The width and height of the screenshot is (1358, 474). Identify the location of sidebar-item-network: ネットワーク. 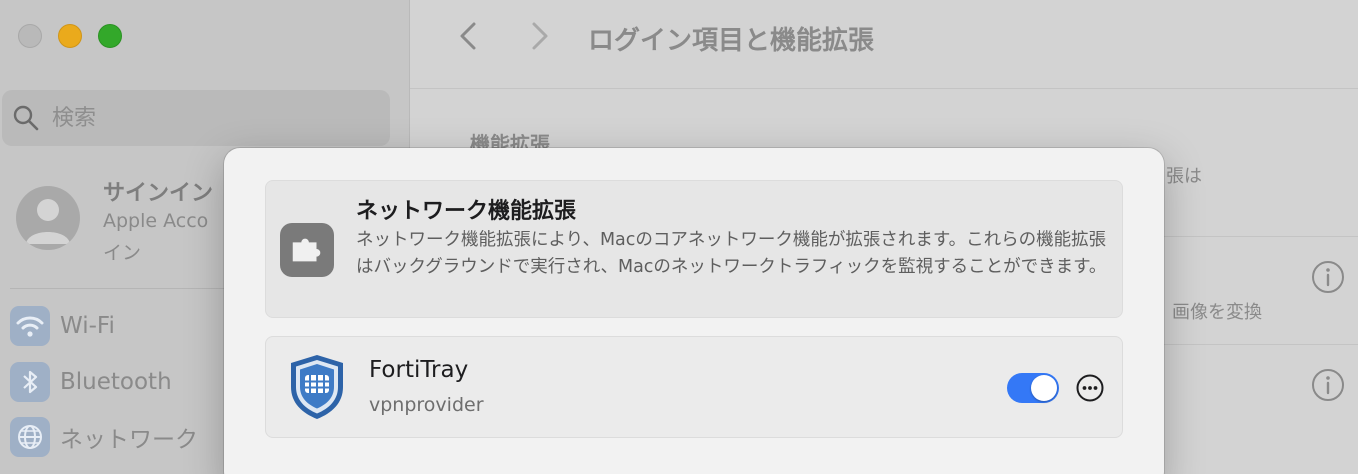
(104, 437).